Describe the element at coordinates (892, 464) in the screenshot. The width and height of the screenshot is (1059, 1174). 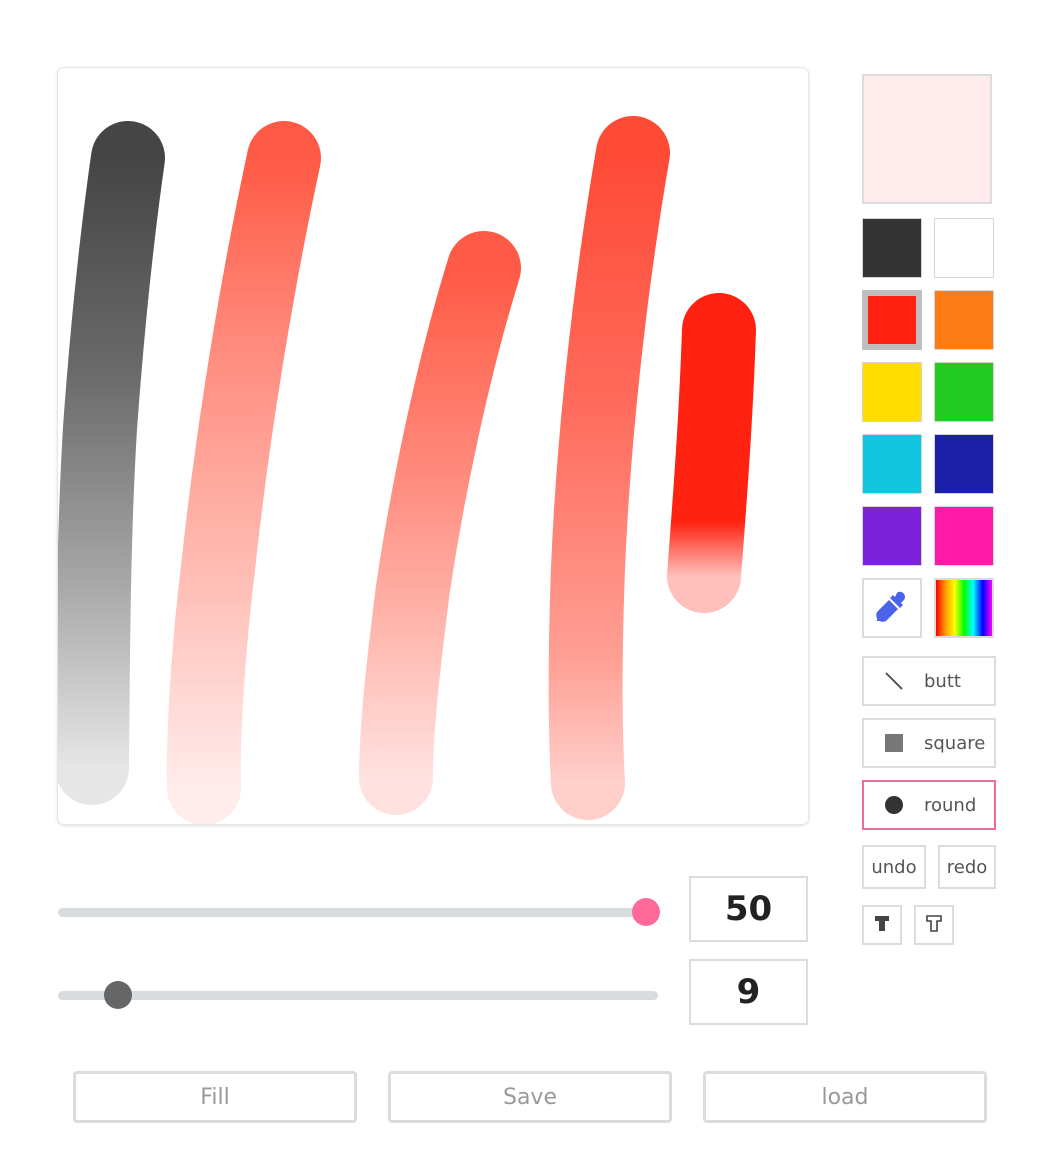
I see `swatch-cyan` at that location.